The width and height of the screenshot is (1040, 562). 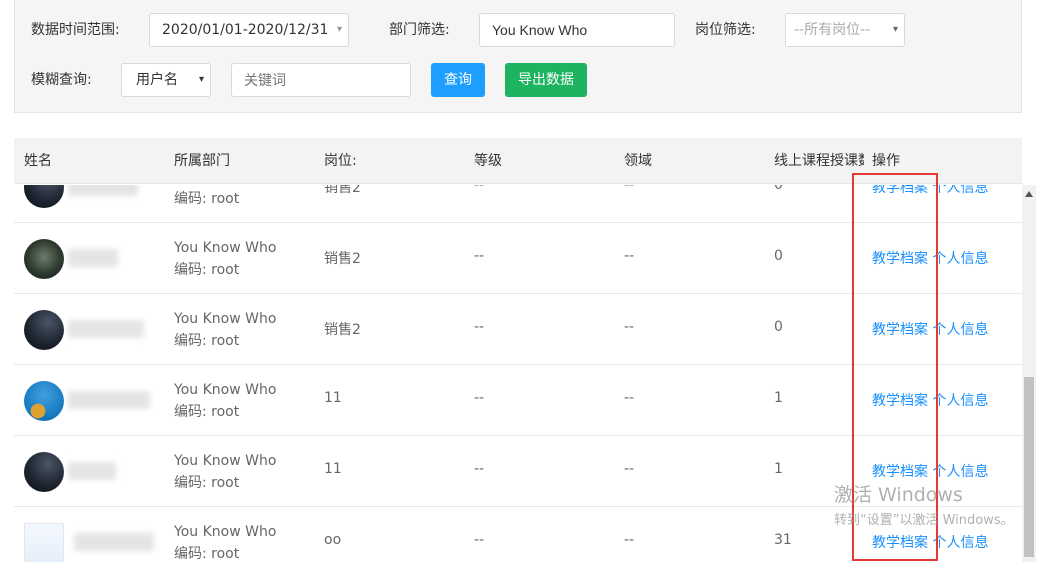 I want to click on date-range-value: 2020/01/01-2020/12/31, so click(x=245, y=30).